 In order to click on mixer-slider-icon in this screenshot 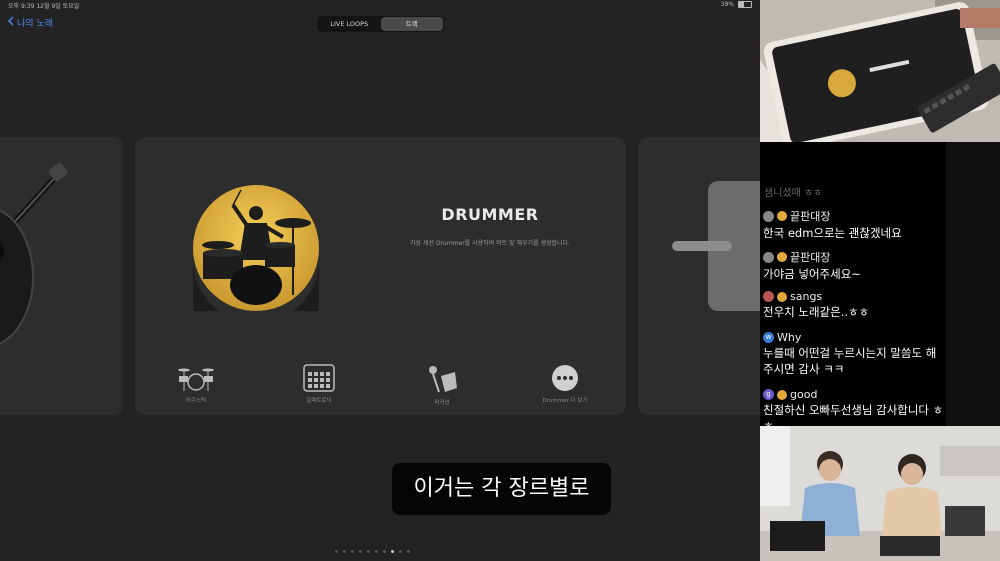, I will do `click(716, 246)`.